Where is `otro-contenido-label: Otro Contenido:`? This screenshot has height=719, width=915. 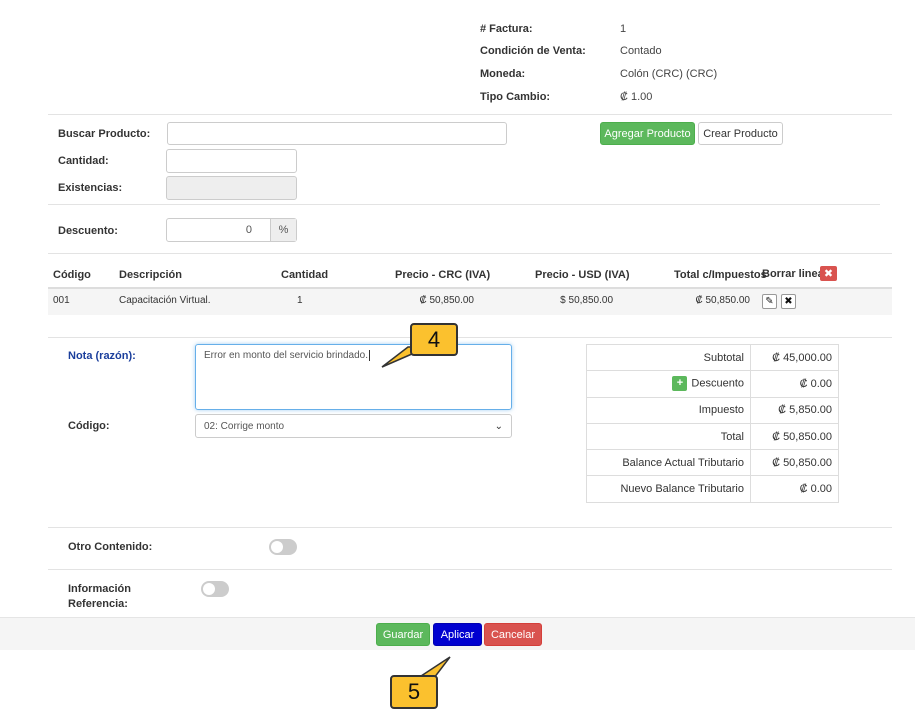
otro-contenido-label: Otro Contenido: is located at coordinates (110, 547).